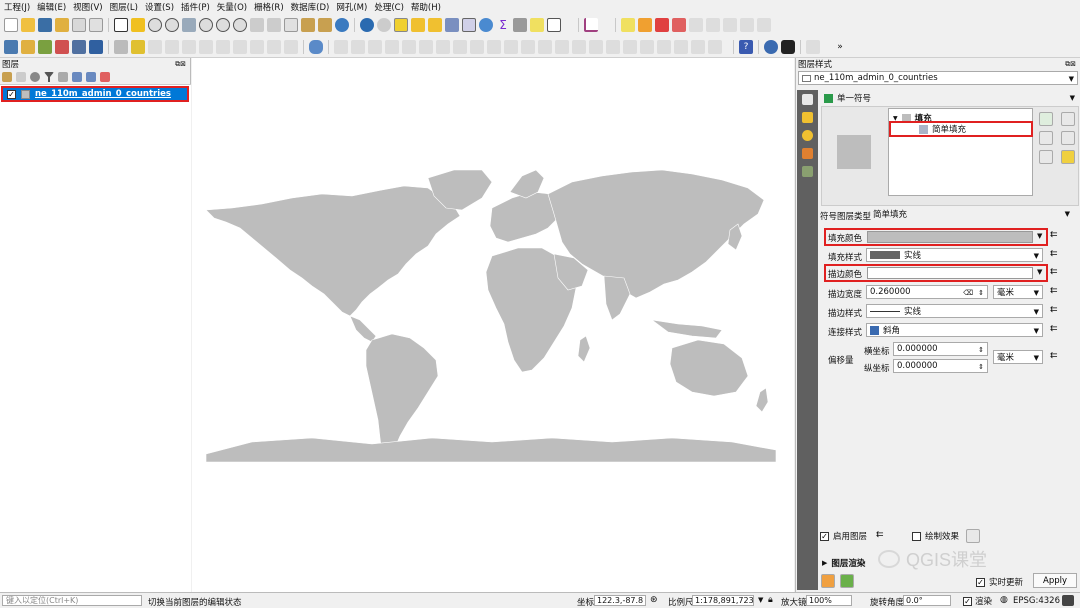 The image size is (1080, 608). Describe the element at coordinates (961, 129) in the screenshot. I see `tree-child-simple-fill: 简单填充` at that location.